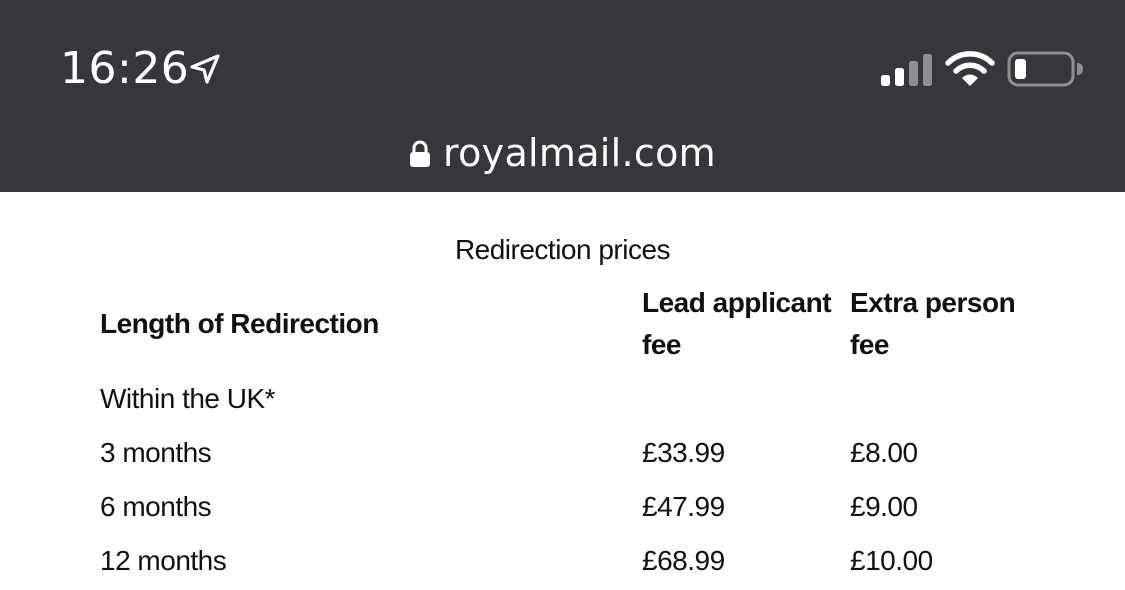  What do you see at coordinates (420, 153) in the screenshot?
I see `lock-icon` at bounding box center [420, 153].